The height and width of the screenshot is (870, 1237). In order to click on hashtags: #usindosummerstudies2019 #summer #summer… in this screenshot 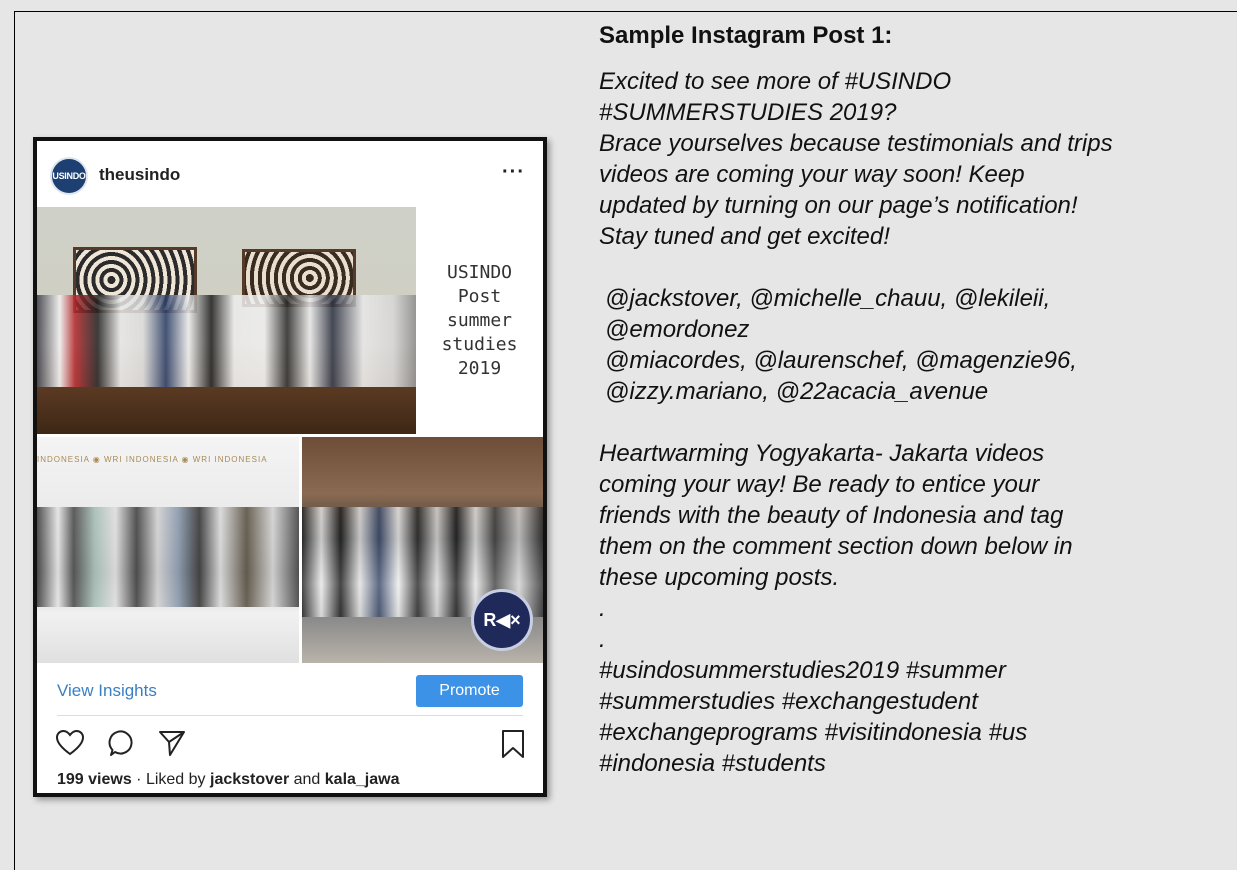, I will do `click(916, 717)`.